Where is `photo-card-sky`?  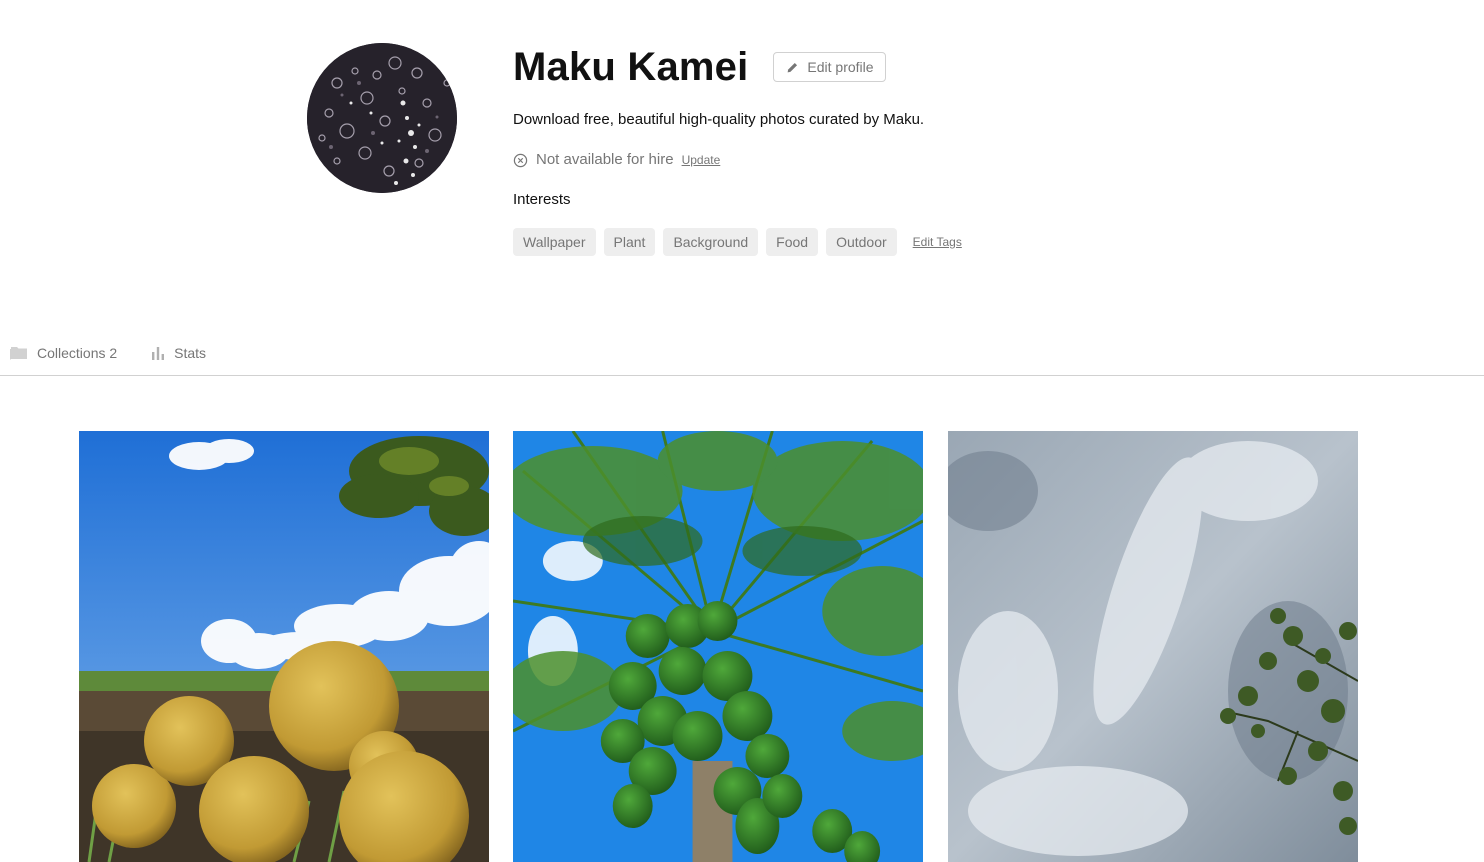 photo-card-sky is located at coordinates (1153, 646).